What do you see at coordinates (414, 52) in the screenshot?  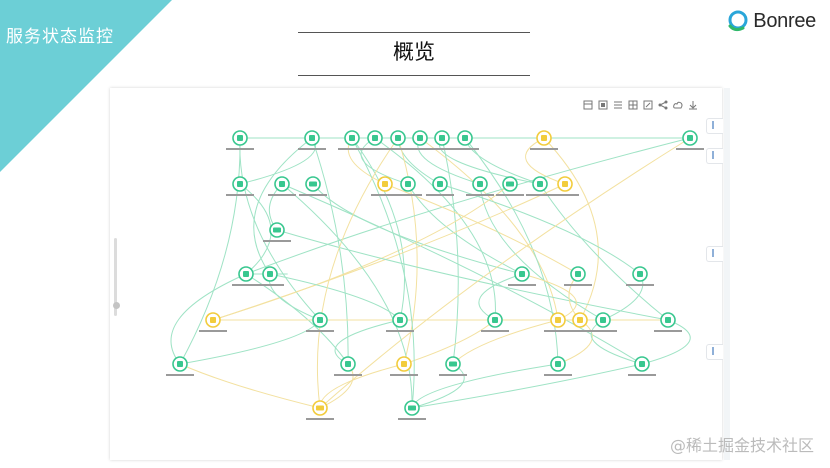 I see `page-title: 概览` at bounding box center [414, 52].